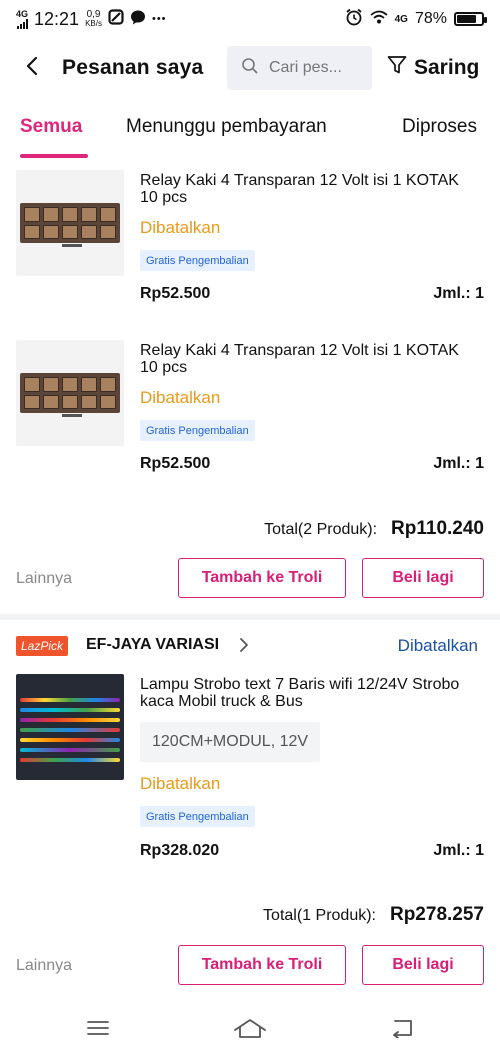  Describe the element at coordinates (437, 645) in the screenshot. I see `order-status: Dibatalkan` at that location.